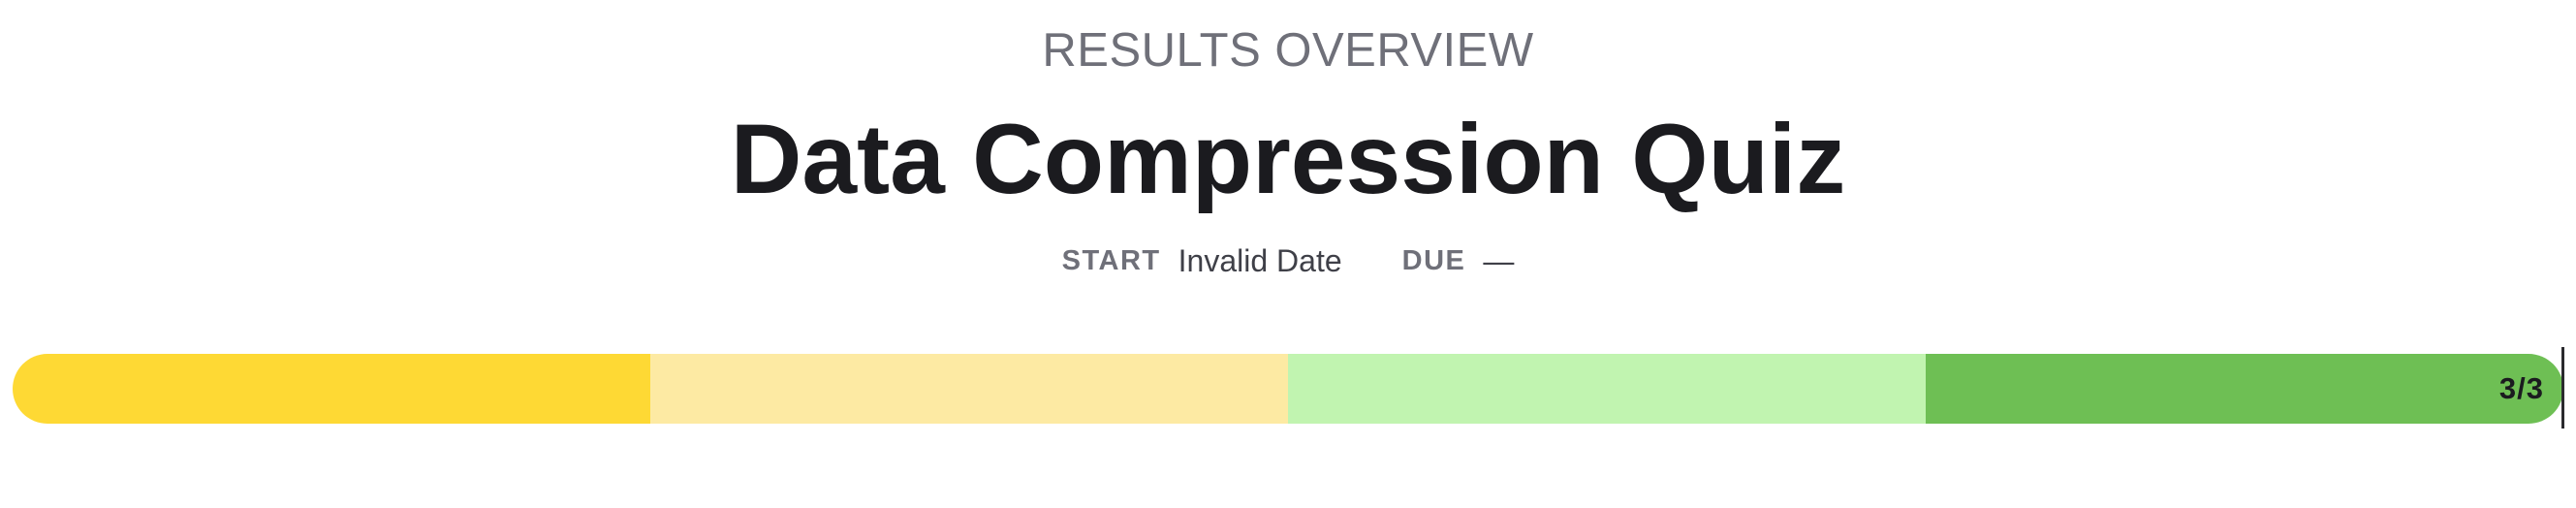  Describe the element at coordinates (1260, 260) in the screenshot. I see `start-date-value: Invalid Date` at that location.